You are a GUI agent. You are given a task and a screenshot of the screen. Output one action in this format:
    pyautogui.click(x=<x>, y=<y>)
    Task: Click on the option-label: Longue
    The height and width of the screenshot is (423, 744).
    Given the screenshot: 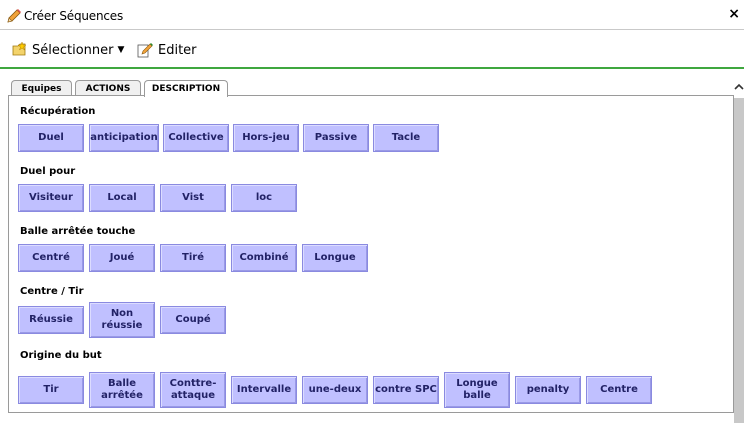 What is the action you would take?
    pyautogui.click(x=335, y=257)
    